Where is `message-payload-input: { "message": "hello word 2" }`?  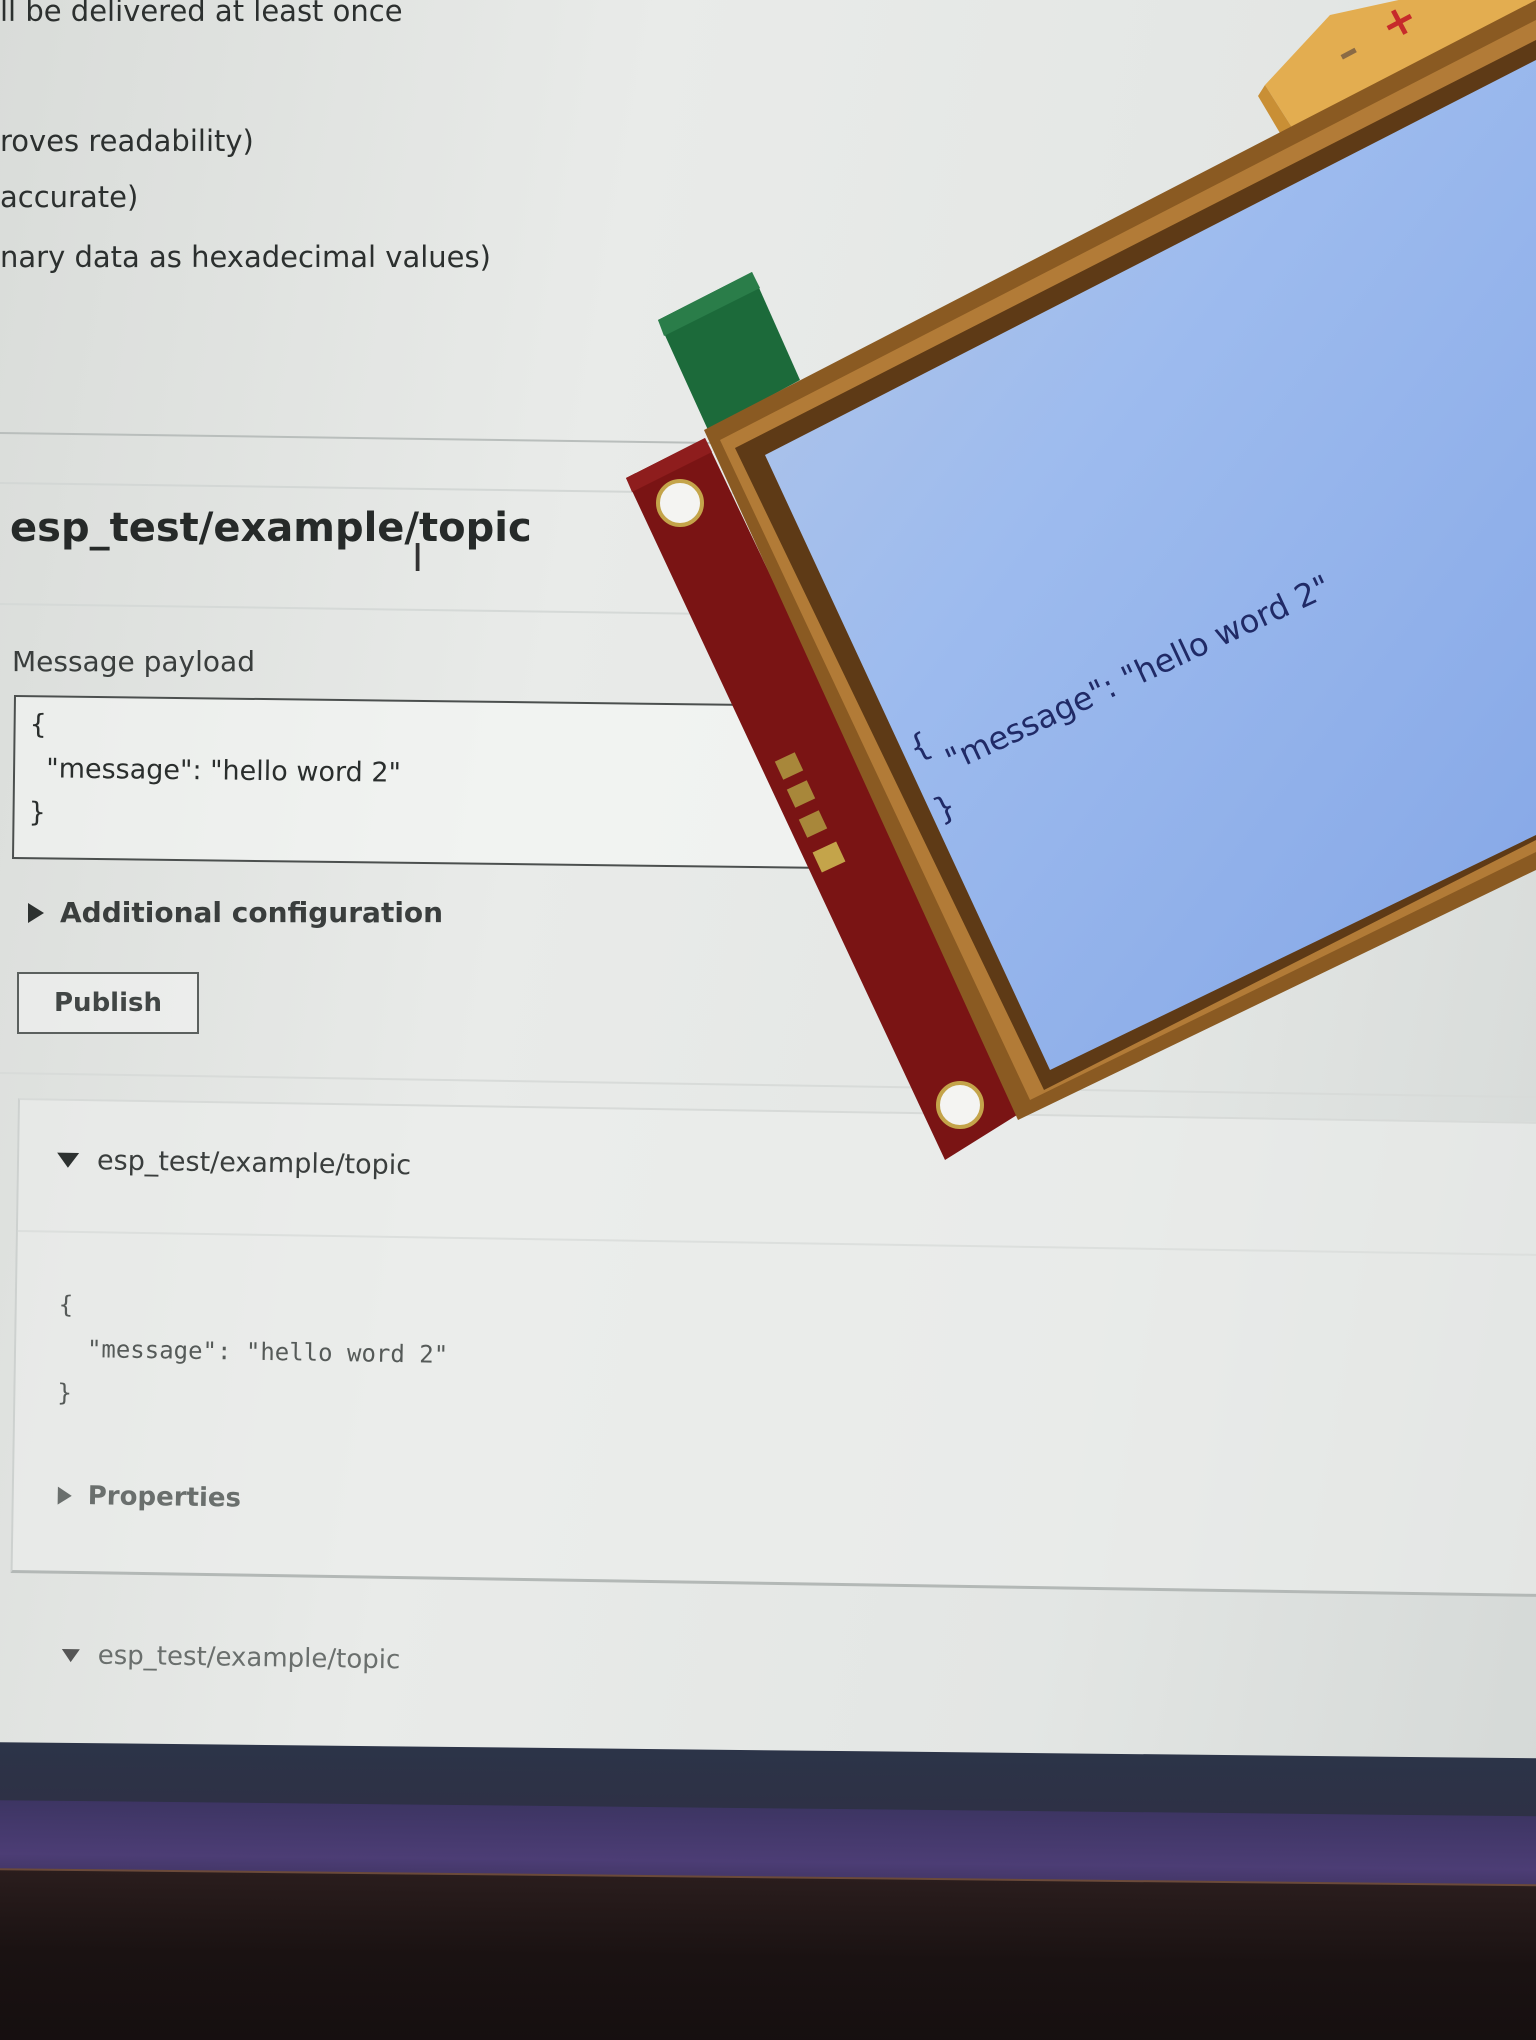 message-payload-input: { "message": "hello word 2" } is located at coordinates (464, 783).